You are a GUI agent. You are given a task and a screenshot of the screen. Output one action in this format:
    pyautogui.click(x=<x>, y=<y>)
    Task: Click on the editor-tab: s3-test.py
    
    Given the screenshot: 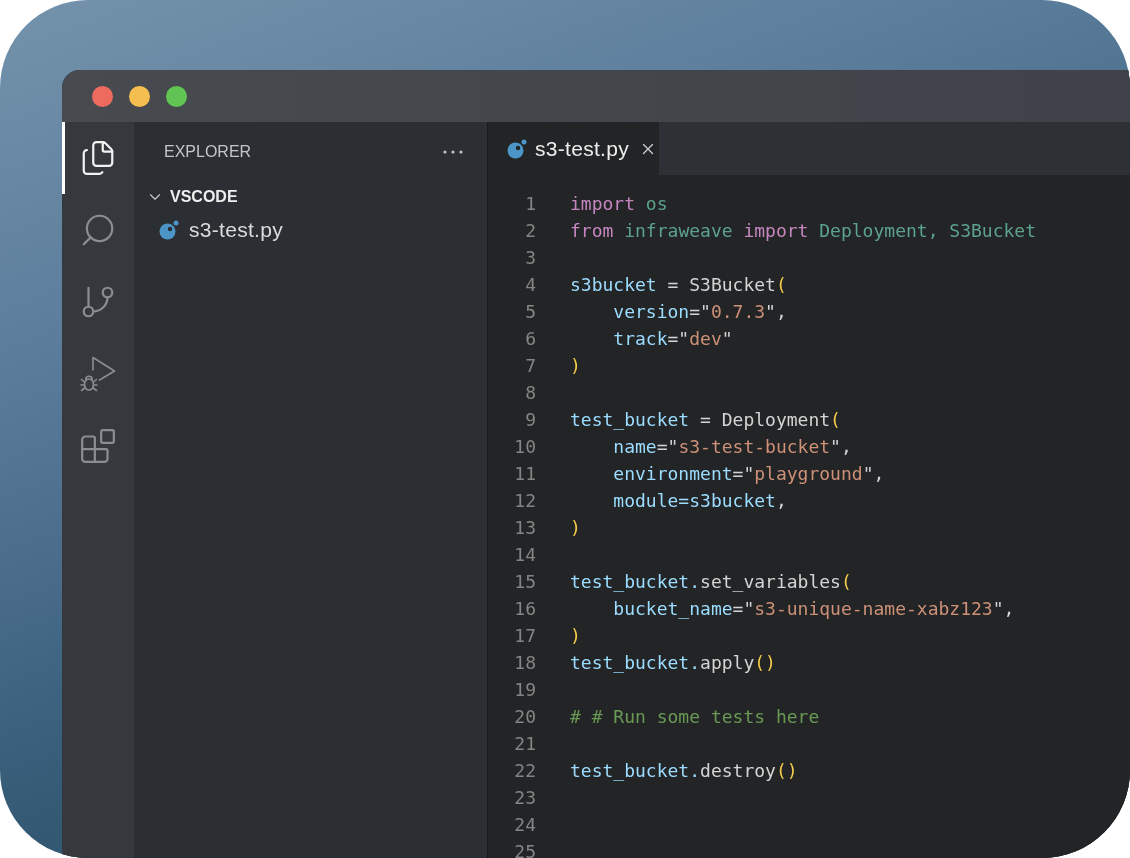 What is the action you would take?
    pyautogui.click(x=574, y=148)
    